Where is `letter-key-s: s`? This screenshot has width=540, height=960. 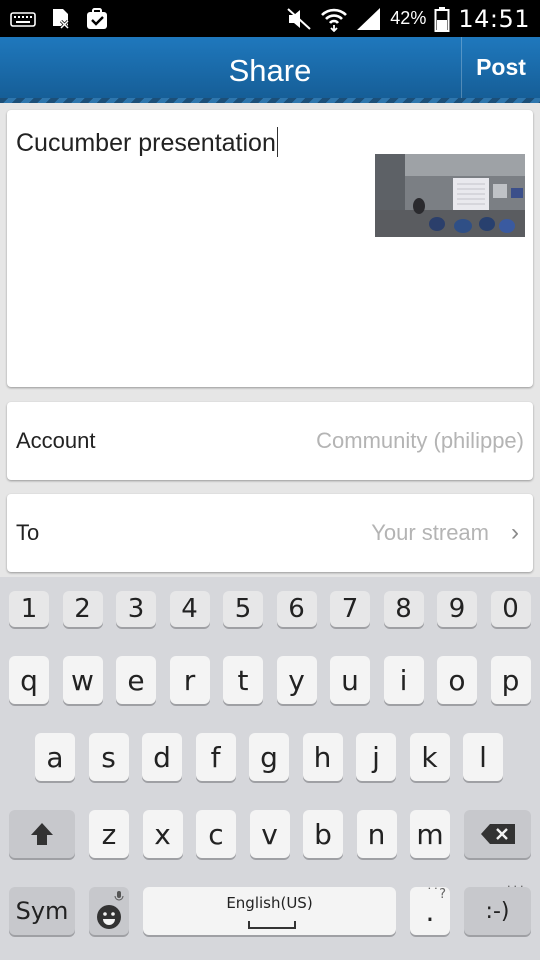 letter-key-s: s is located at coordinates (108, 757).